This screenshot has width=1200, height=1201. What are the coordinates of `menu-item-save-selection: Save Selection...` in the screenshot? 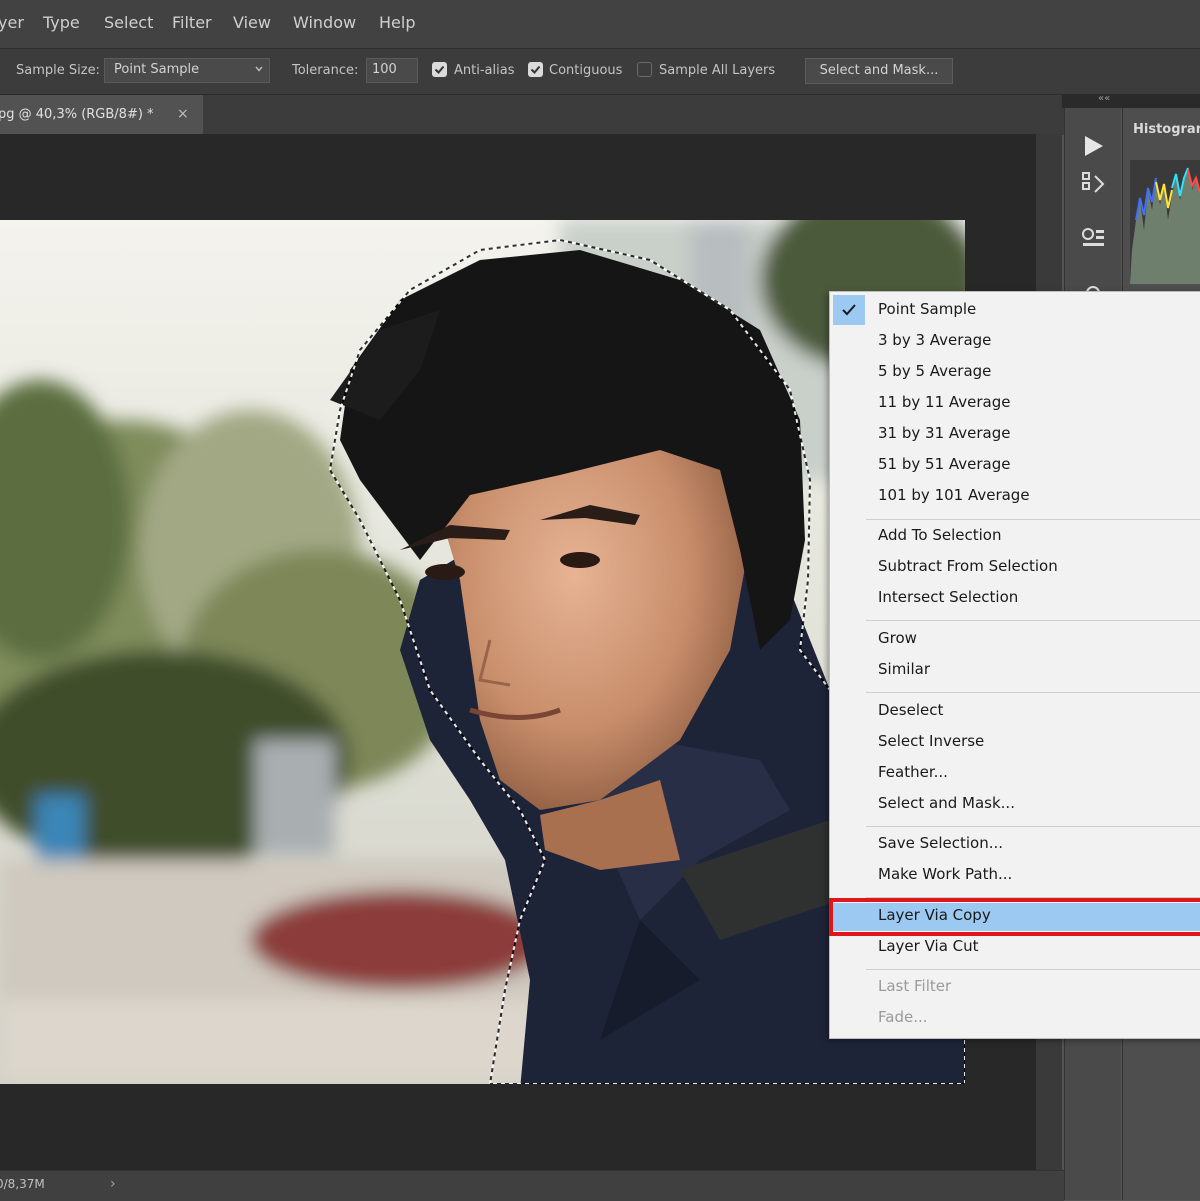 It's located at (1015, 845).